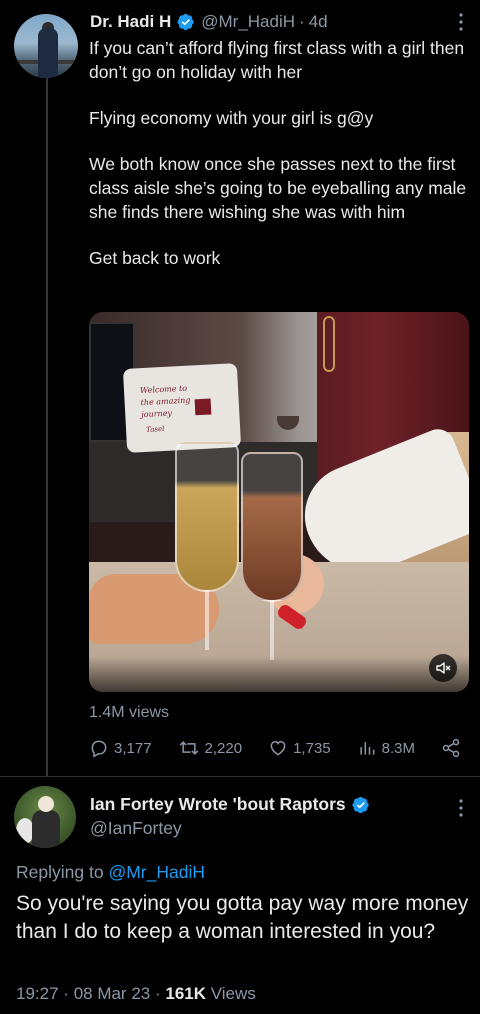 Image resolution: width=480 pixels, height=1014 pixels. What do you see at coordinates (186, 993) in the screenshot?
I see `view-count: 161K` at bounding box center [186, 993].